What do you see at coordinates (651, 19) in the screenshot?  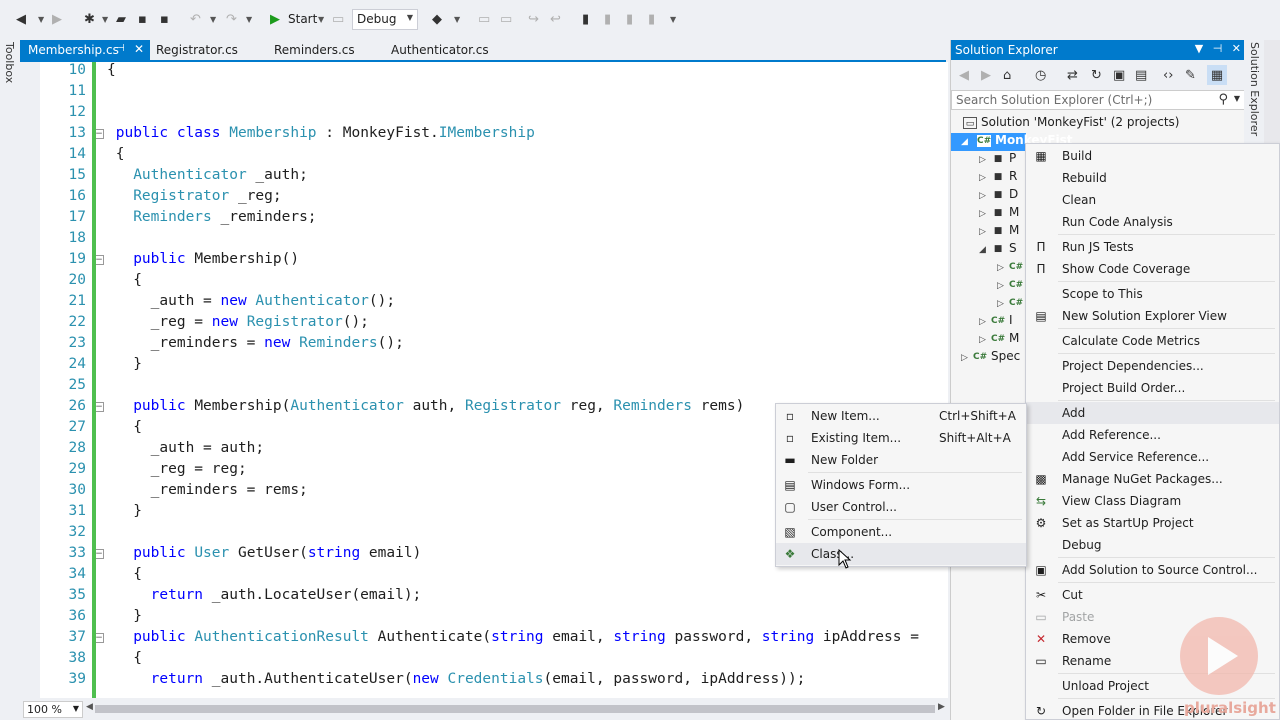 I see `clear-bookmarks-icon: ▮` at bounding box center [651, 19].